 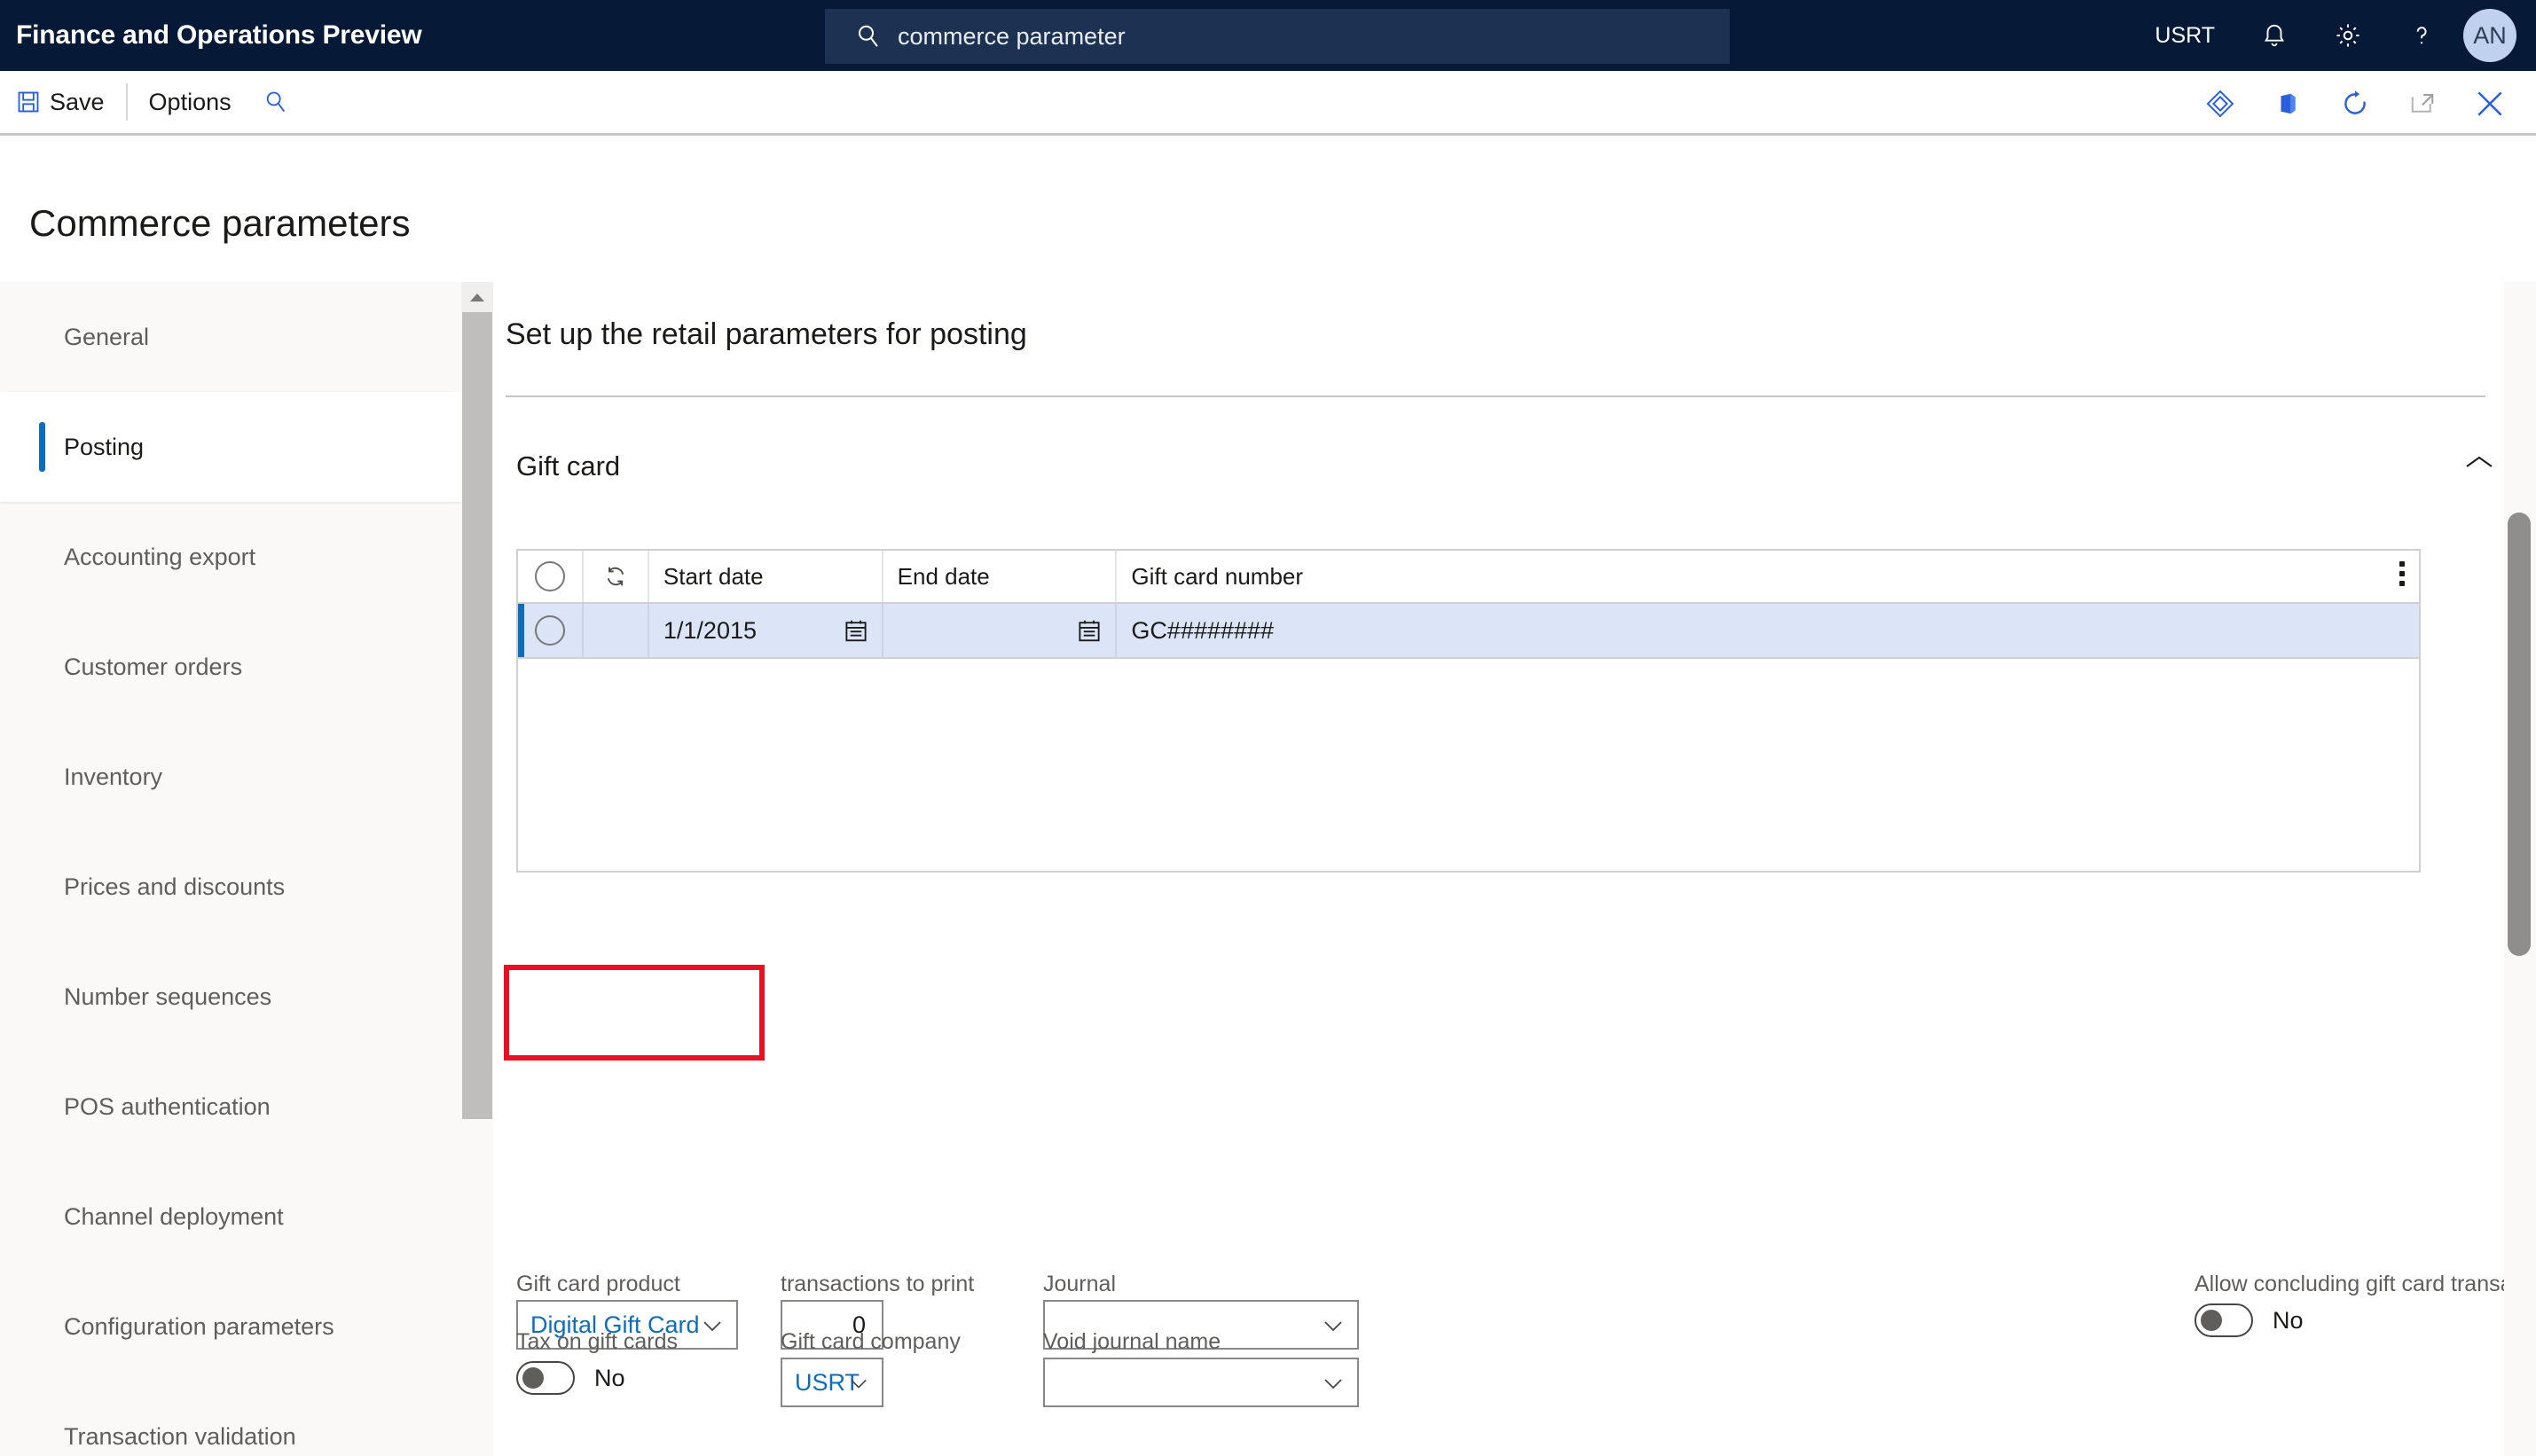 I want to click on void-journal-name-dropdown, so click(x=1201, y=1382).